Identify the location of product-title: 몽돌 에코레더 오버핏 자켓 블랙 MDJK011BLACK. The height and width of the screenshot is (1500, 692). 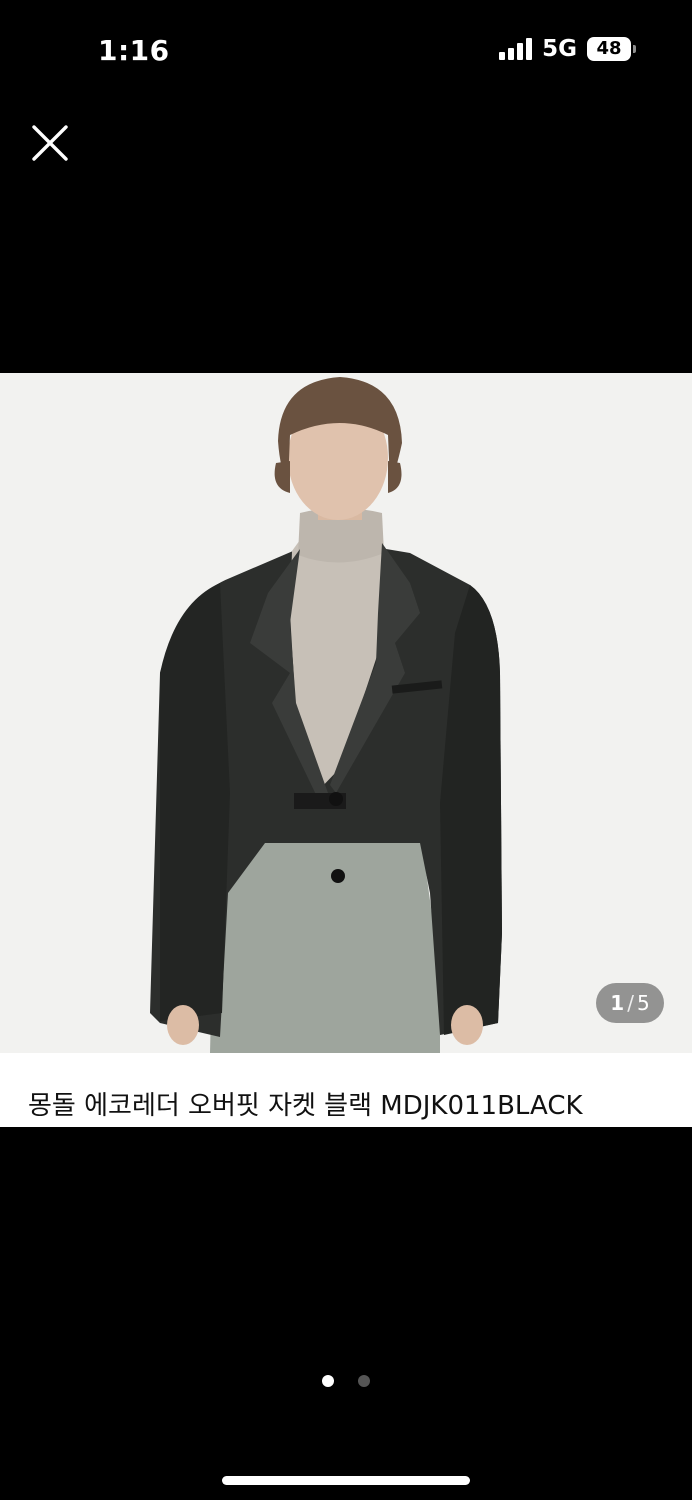
(305, 1106).